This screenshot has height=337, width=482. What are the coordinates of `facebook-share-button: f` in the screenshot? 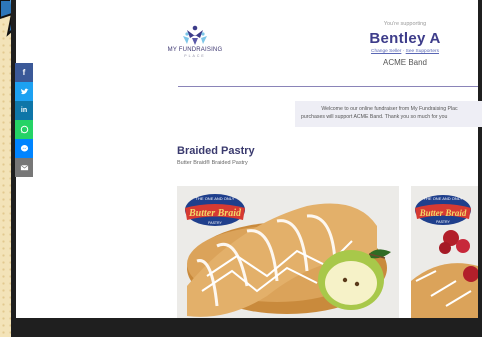 It's located at (24, 72).